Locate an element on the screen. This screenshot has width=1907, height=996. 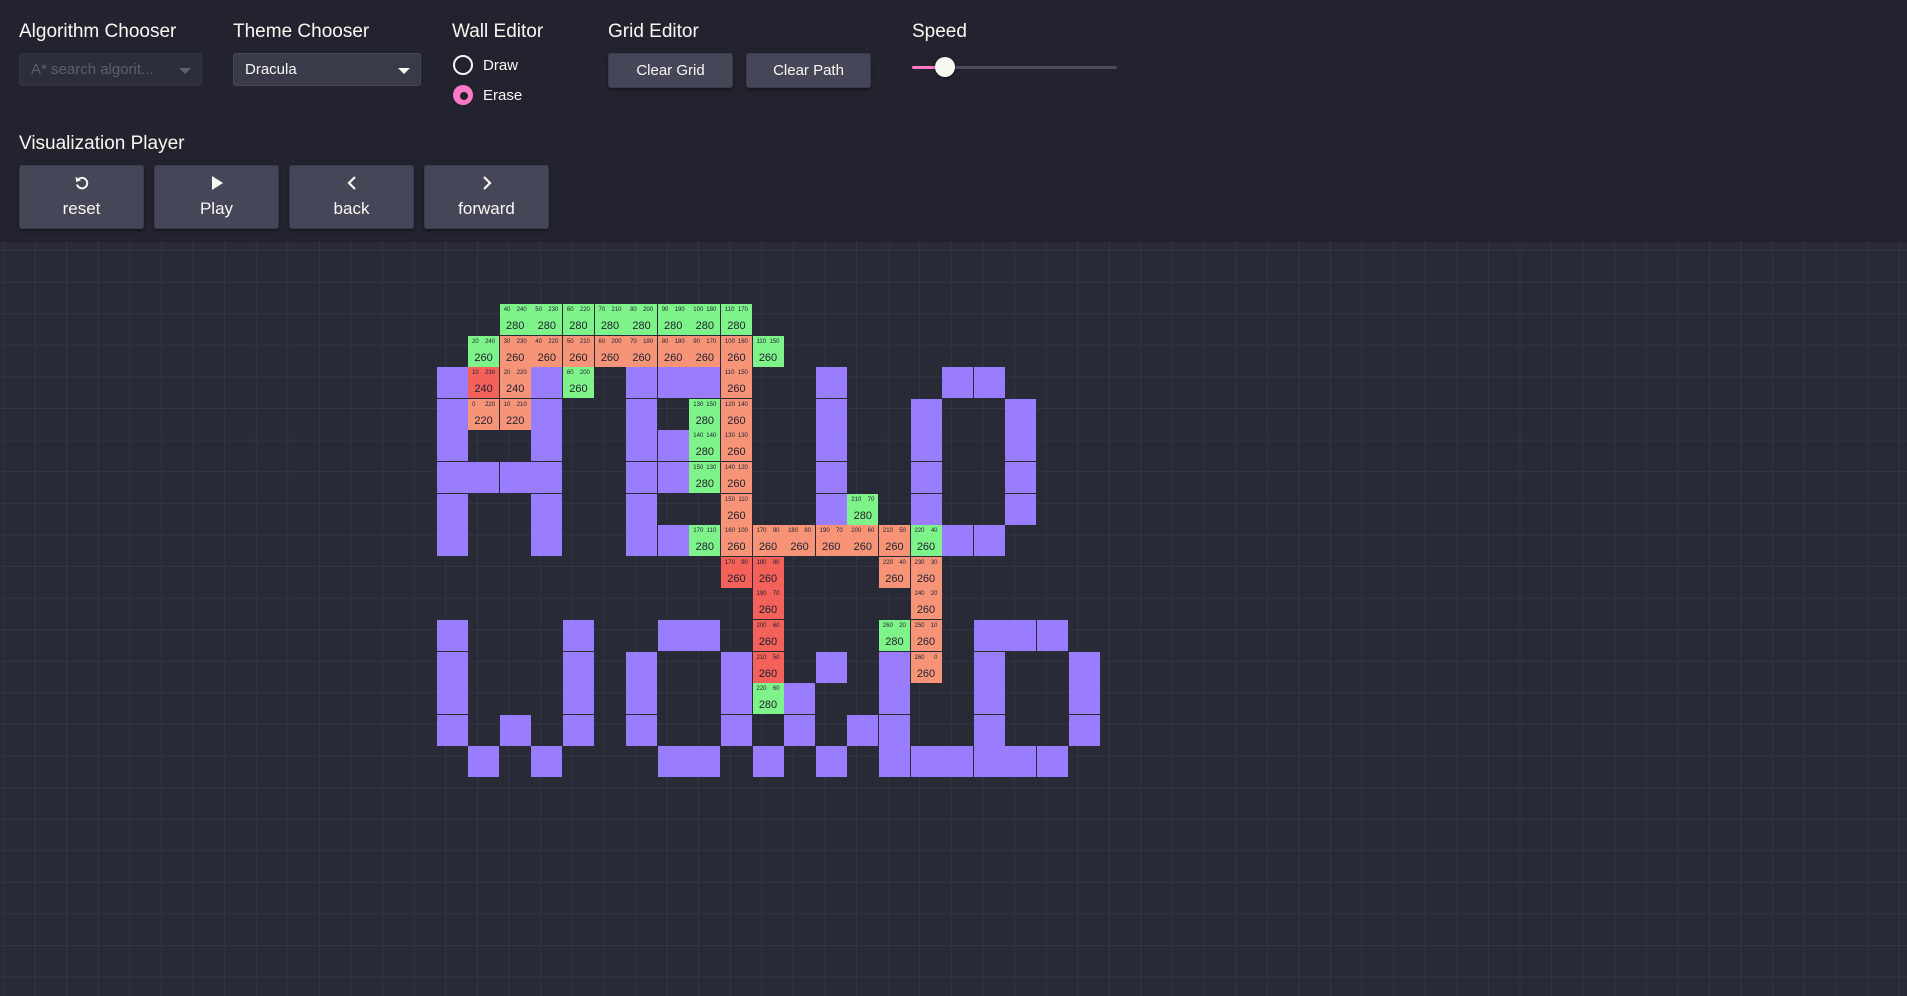
closed-node-cell: 0 220 220 is located at coordinates (484, 414).